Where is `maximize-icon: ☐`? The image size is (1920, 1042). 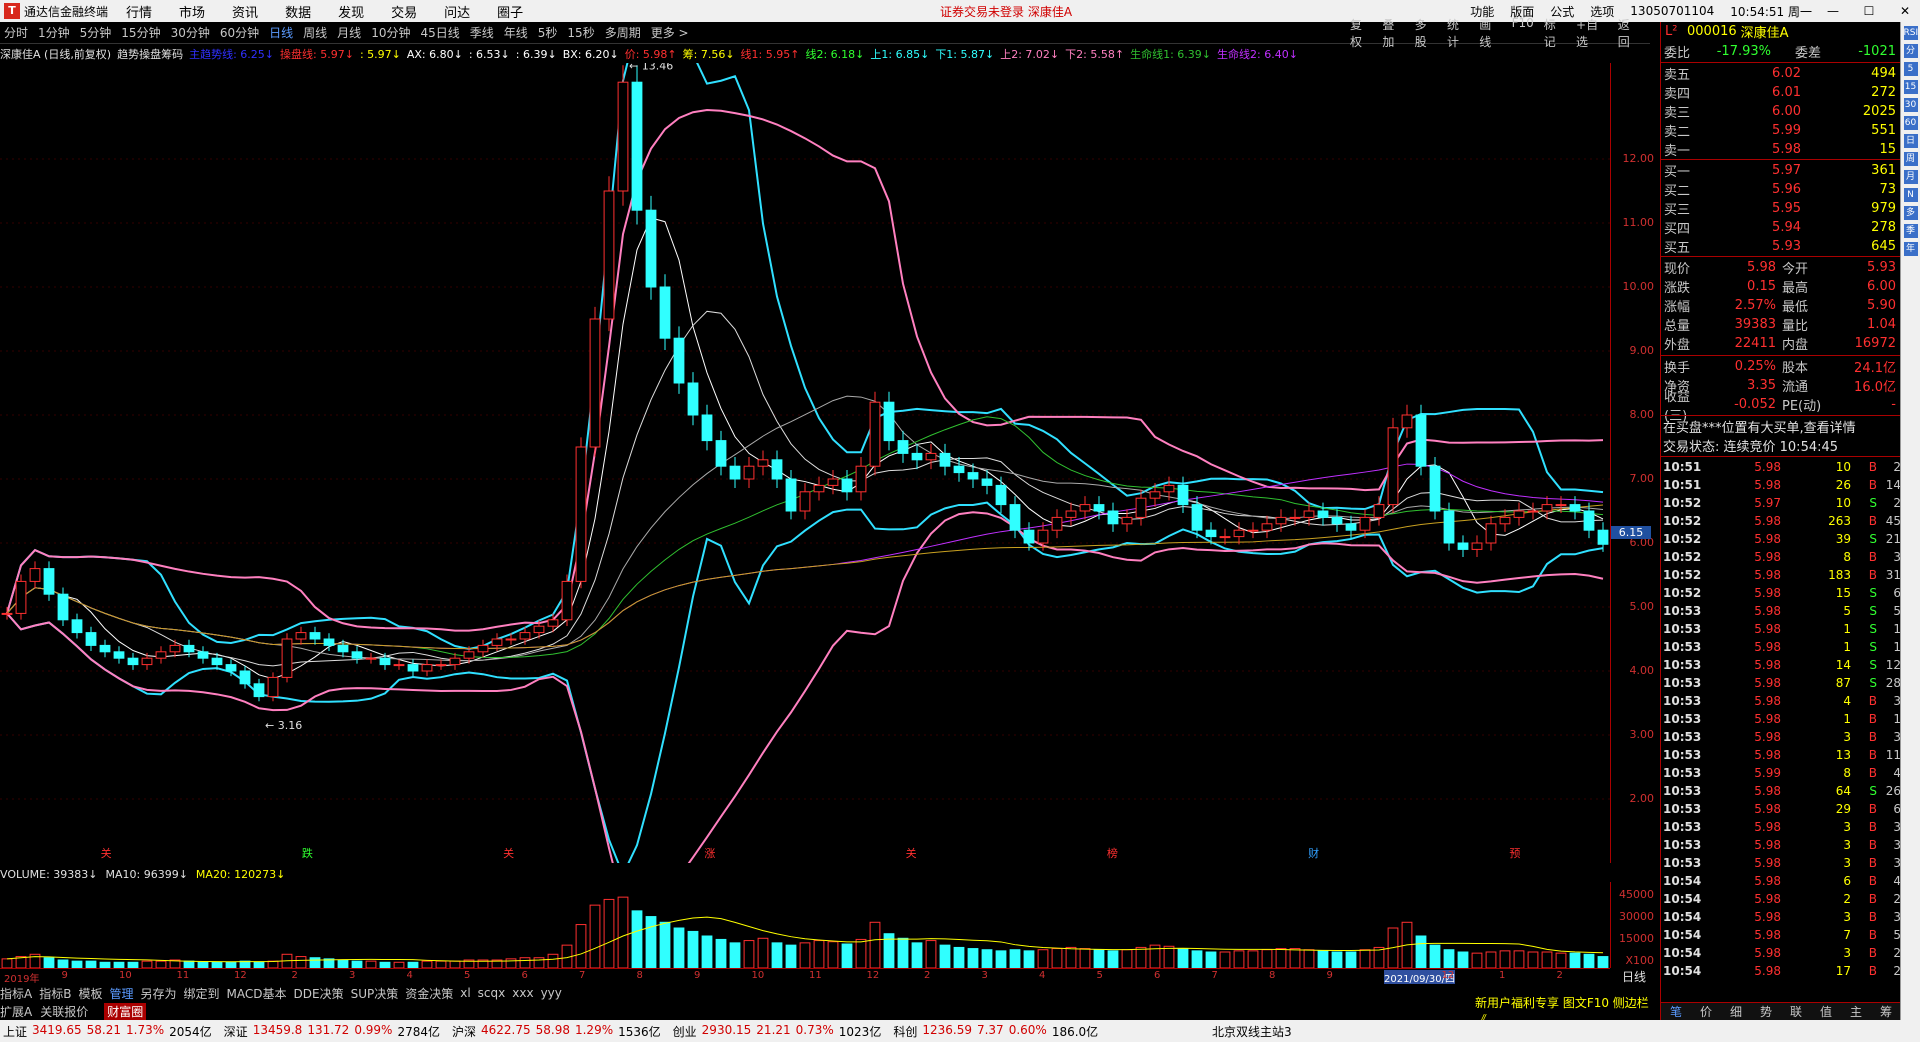 maximize-icon: ☐ is located at coordinates (1869, 11).